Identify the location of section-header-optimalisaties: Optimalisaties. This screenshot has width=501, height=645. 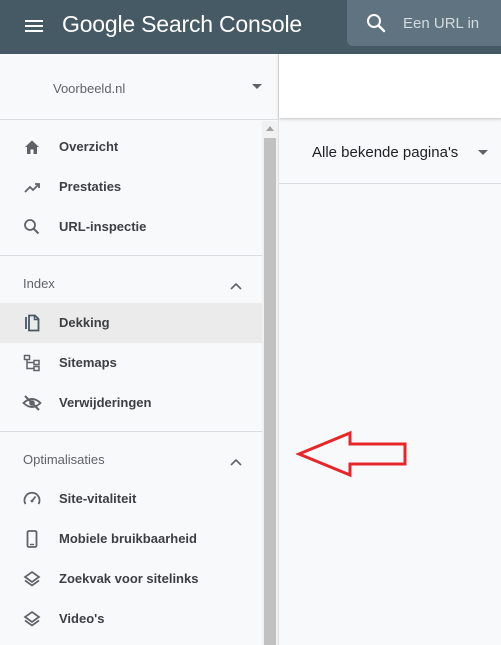
(131, 459).